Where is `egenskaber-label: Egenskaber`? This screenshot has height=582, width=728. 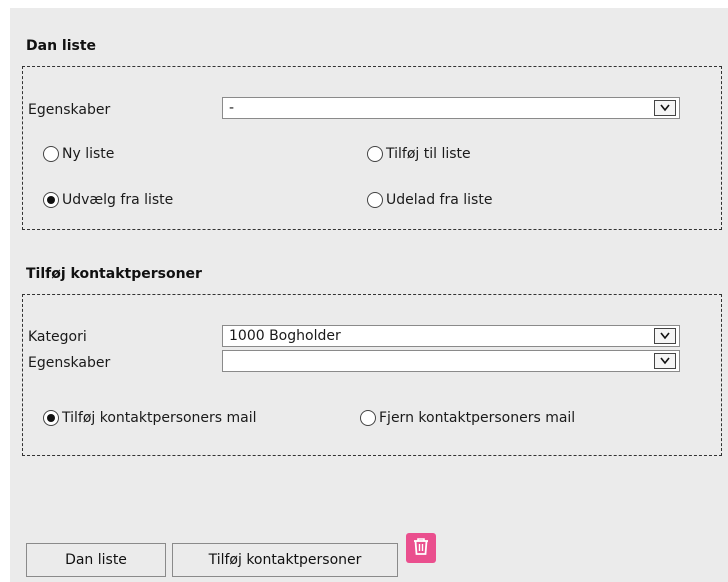 egenskaber-label: Egenskaber is located at coordinates (69, 110).